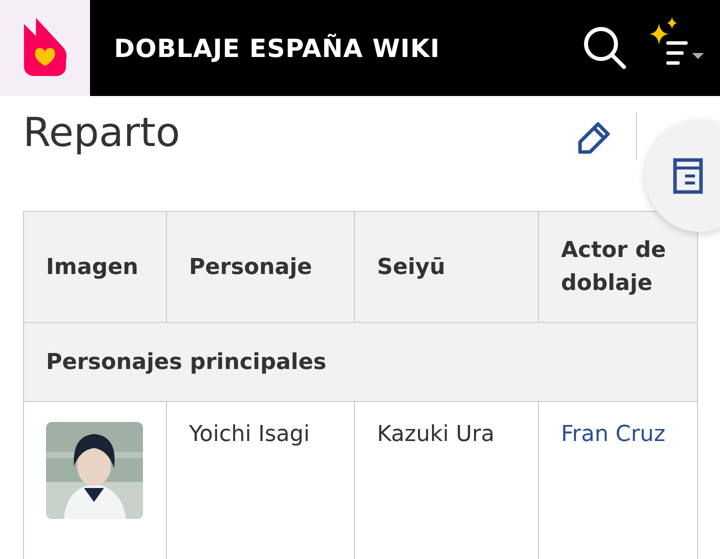 The image size is (720, 559). Describe the element at coordinates (361, 362) in the screenshot. I see `section-header: Personajes principales` at that location.